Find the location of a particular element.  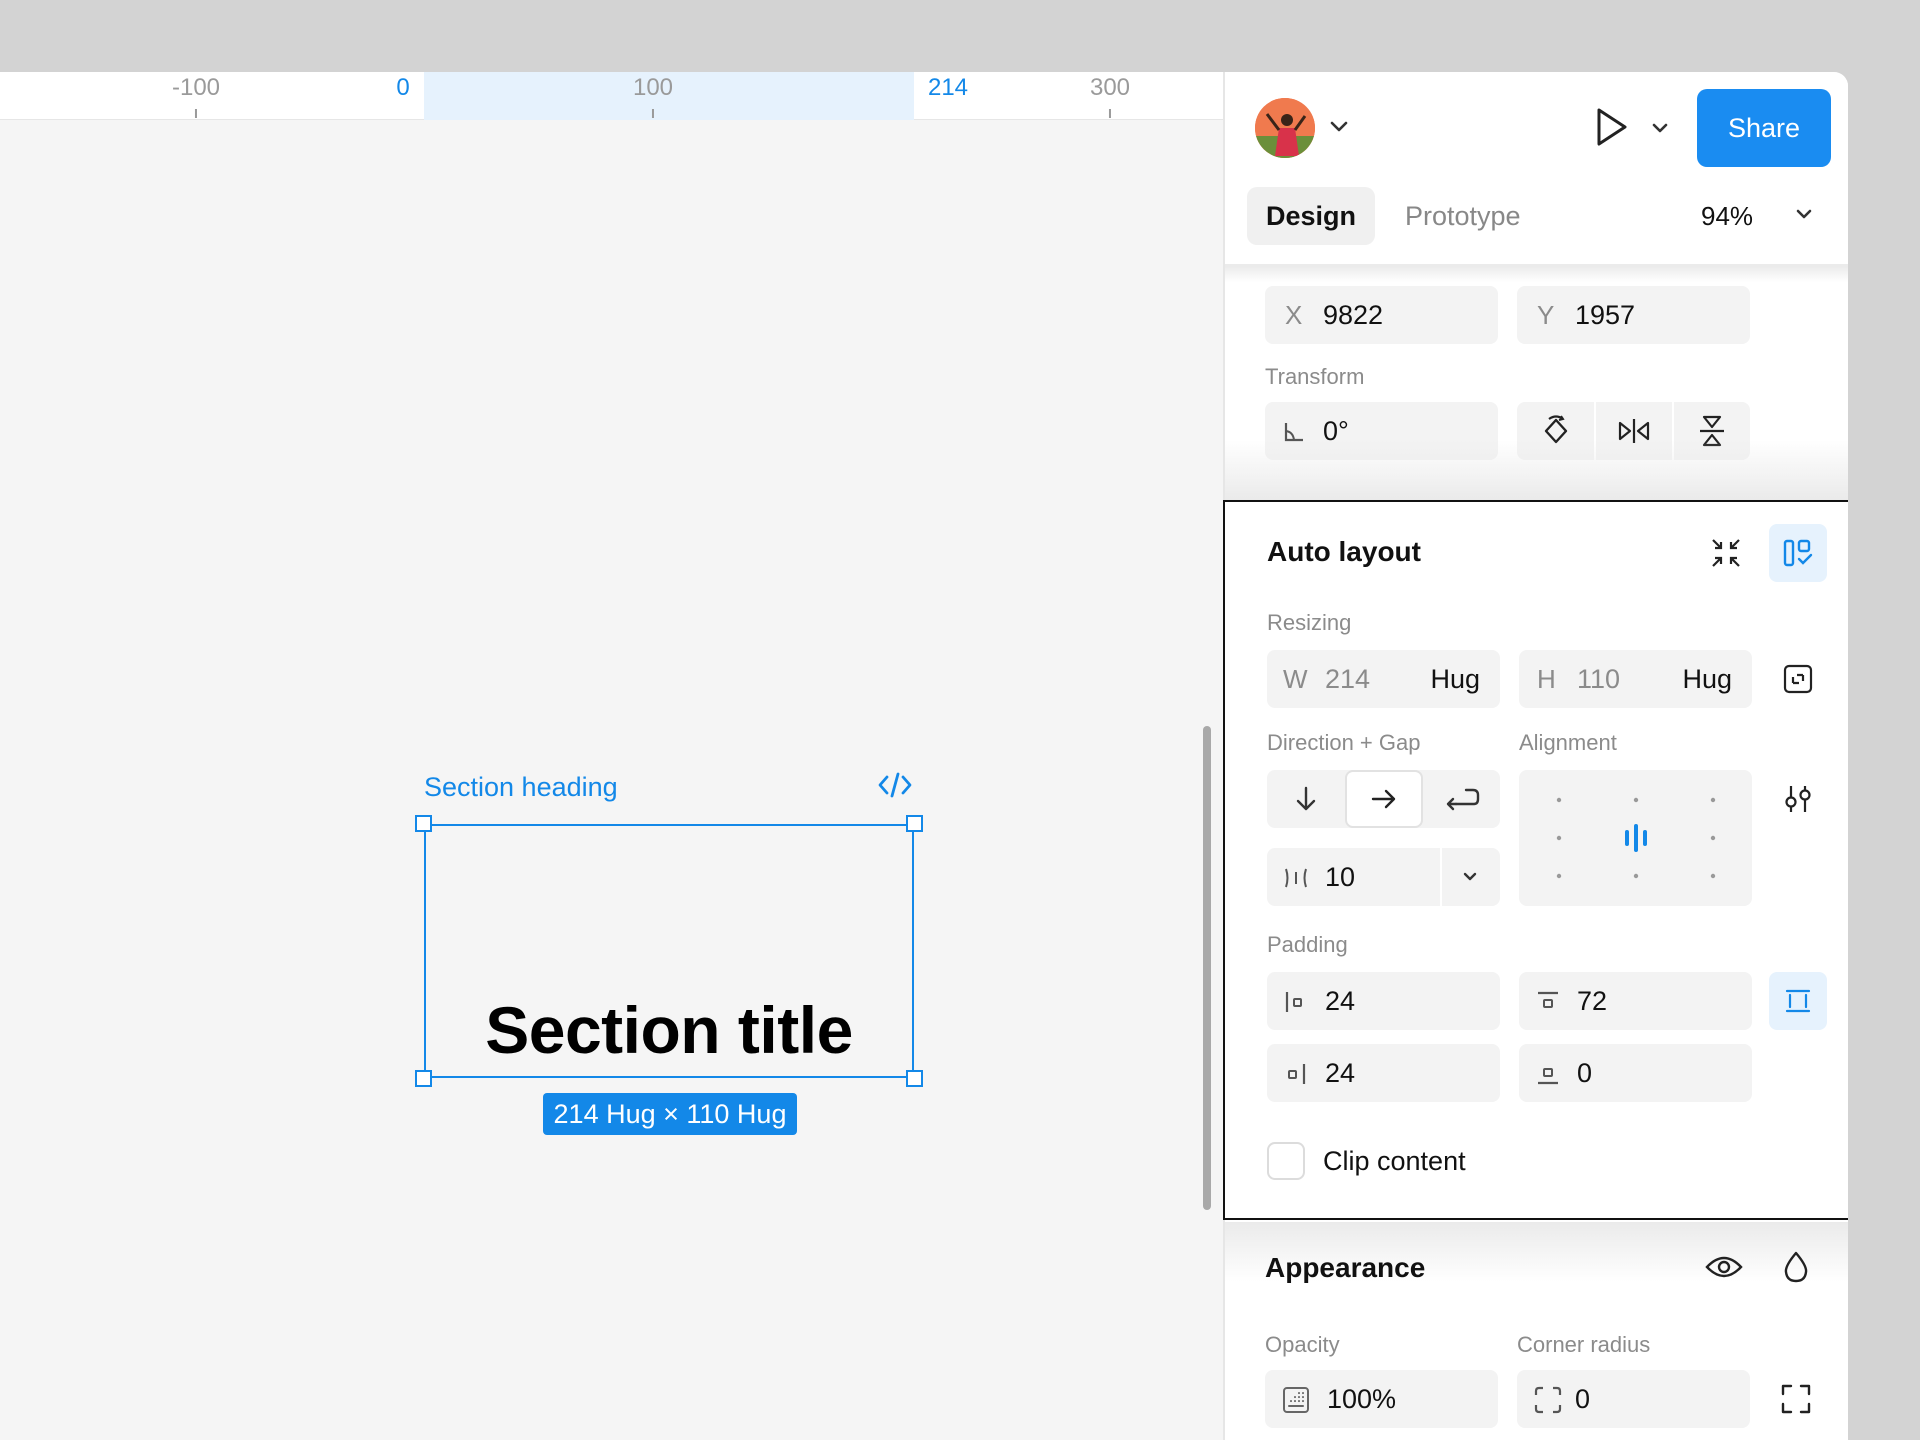

arrow-down-icon is located at coordinates (1306, 798).